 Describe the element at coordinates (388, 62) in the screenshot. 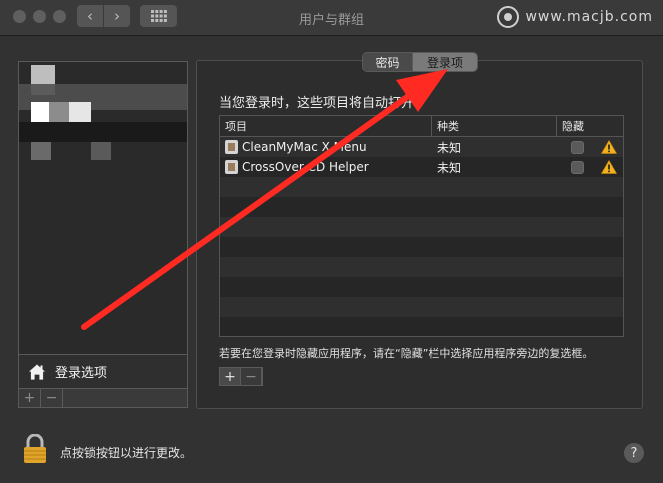

I see `tab-password: 密码` at that location.